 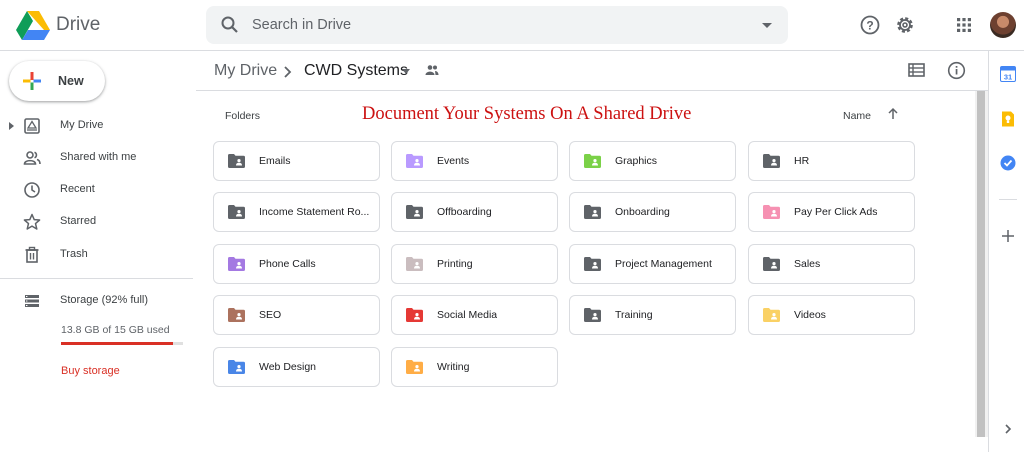 I want to click on app-title: Drive, so click(x=78, y=25).